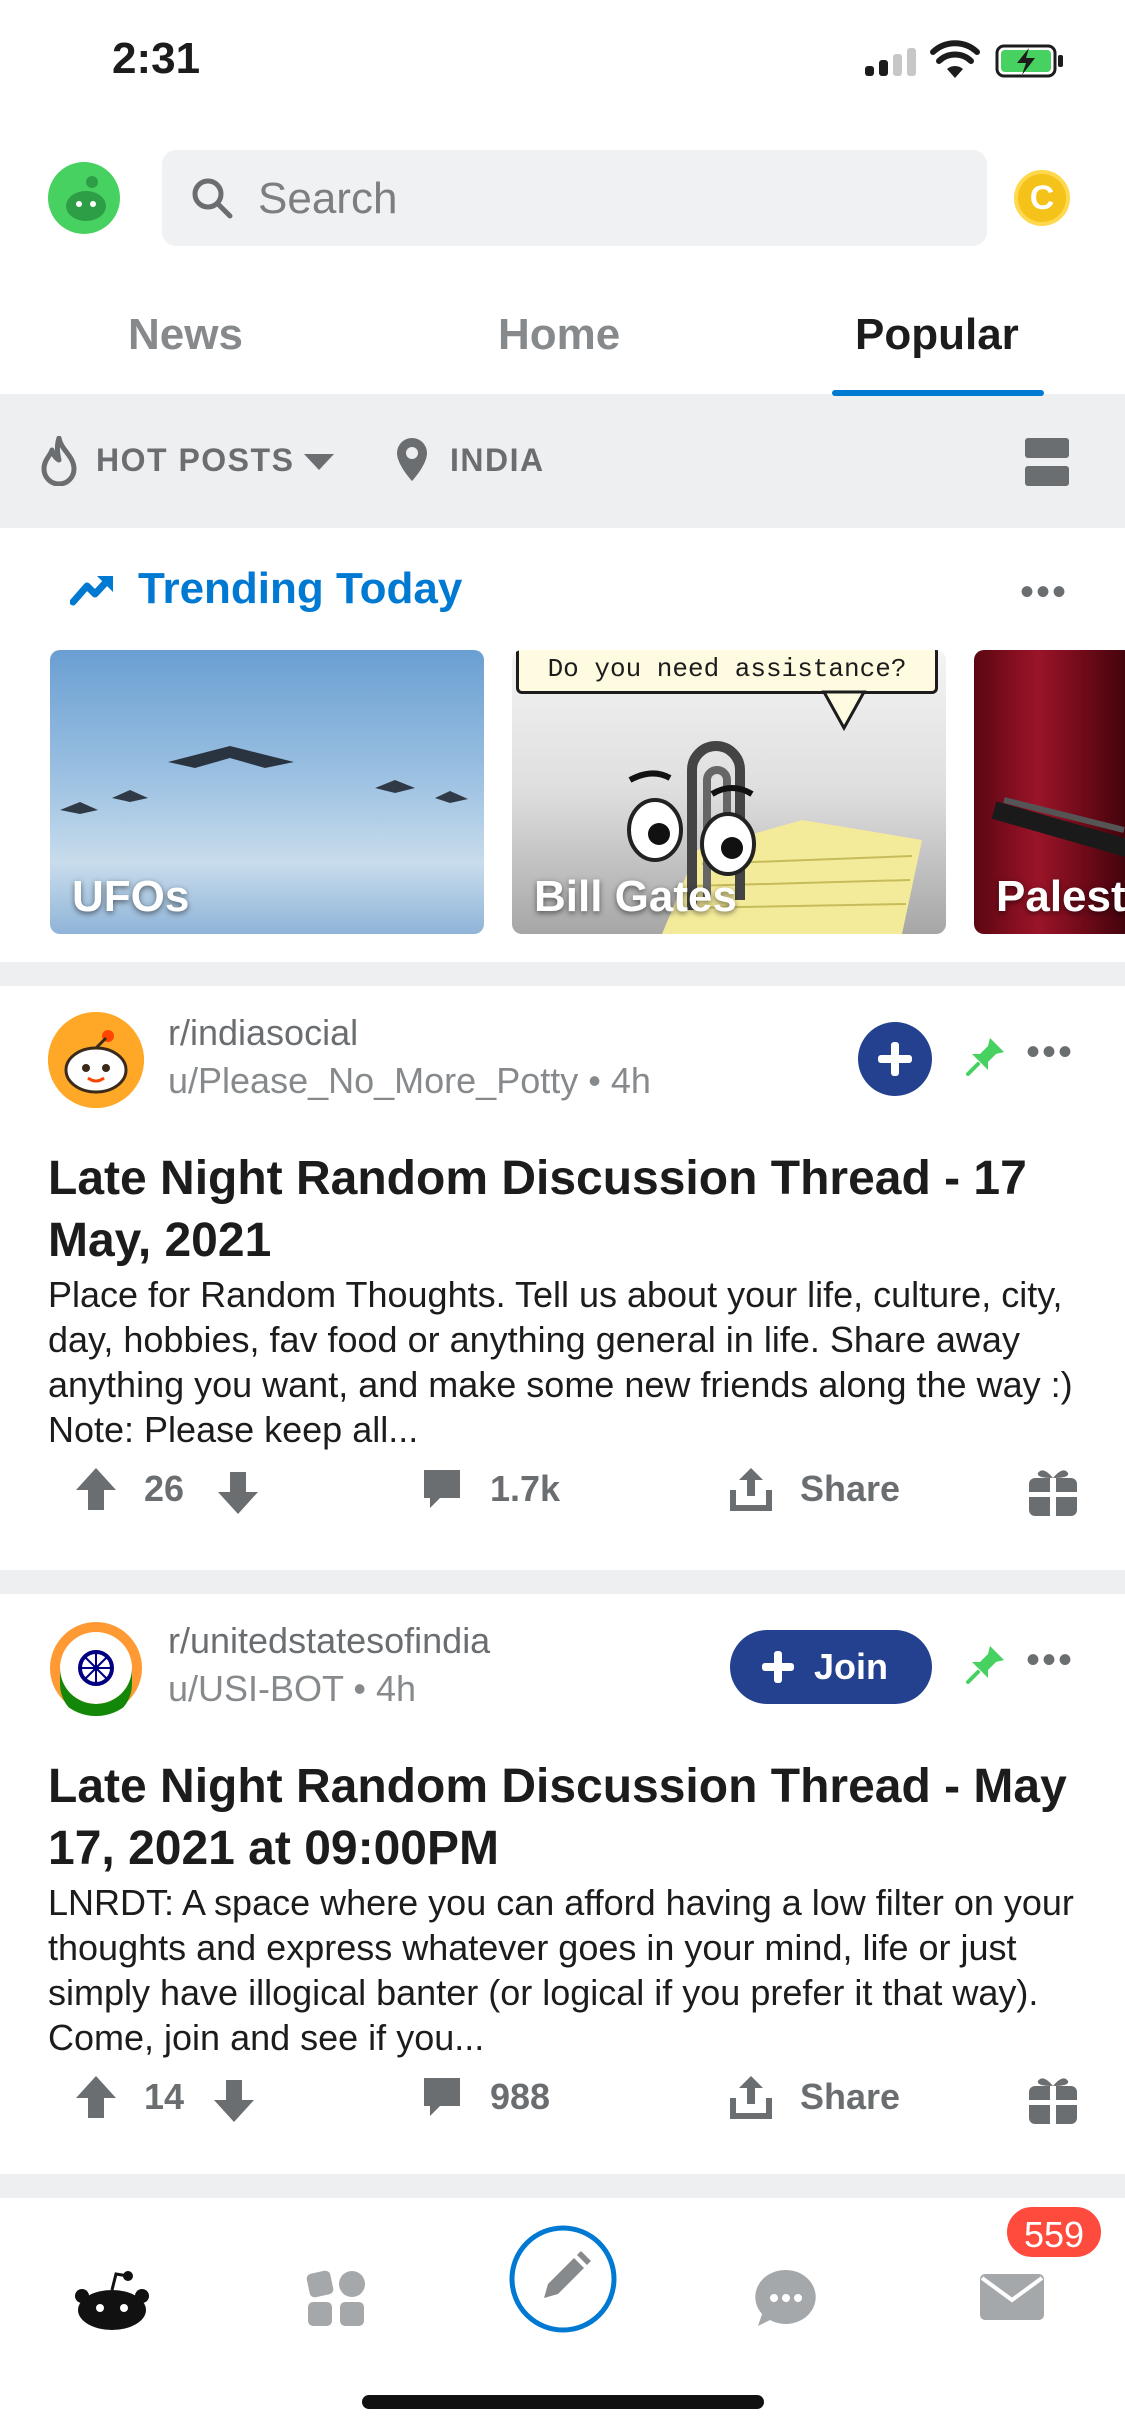 This screenshot has height=2436, width=1125. I want to click on post-author: u/Please_No_More_Potty, so click(373, 1080).